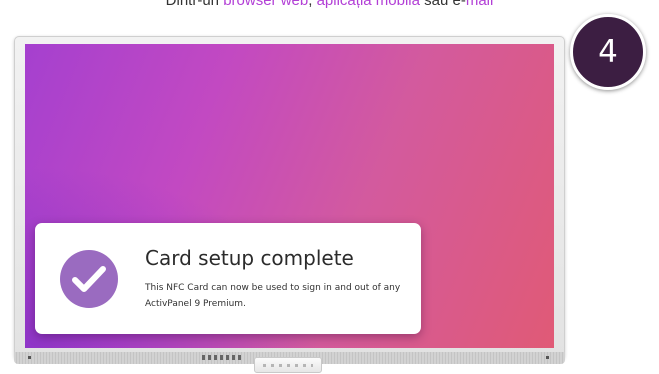  Describe the element at coordinates (222, 357) in the screenshot. I see `bezel-buttons` at that location.